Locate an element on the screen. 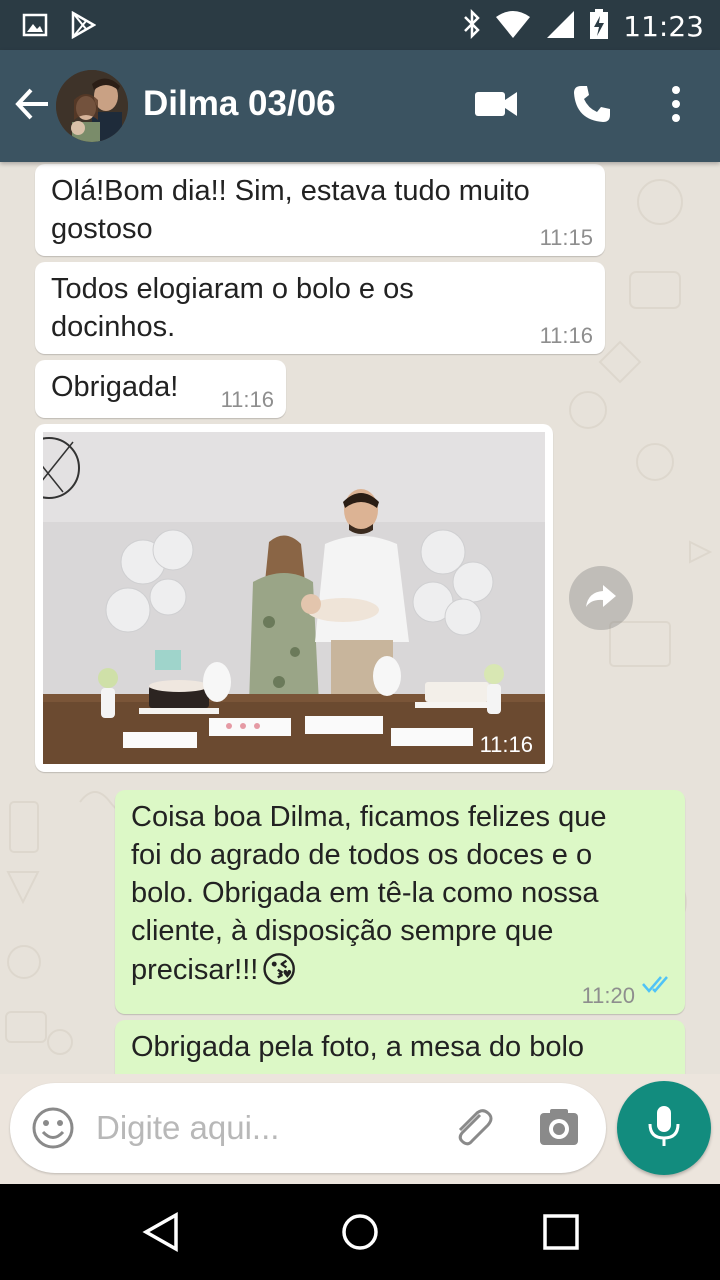  kiss-emoji: 😘 is located at coordinates (279, 969).